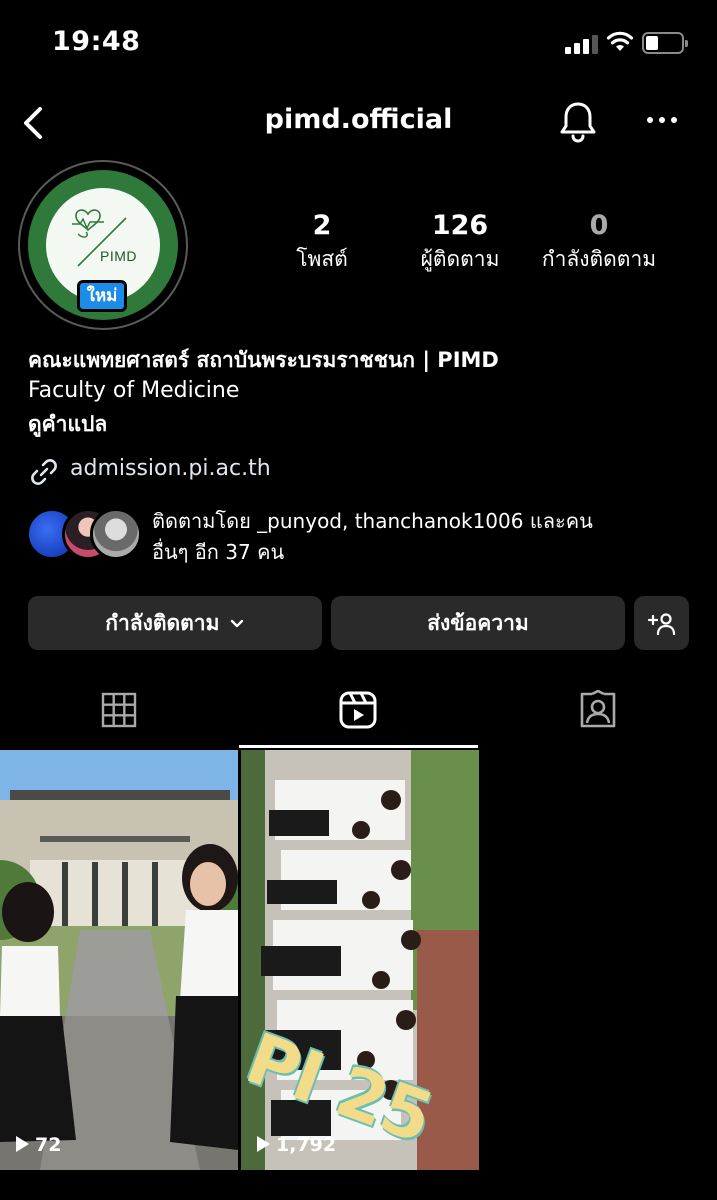 This screenshot has width=717, height=1200. I want to click on following-label: กำลังติดตาม, so click(599, 259).